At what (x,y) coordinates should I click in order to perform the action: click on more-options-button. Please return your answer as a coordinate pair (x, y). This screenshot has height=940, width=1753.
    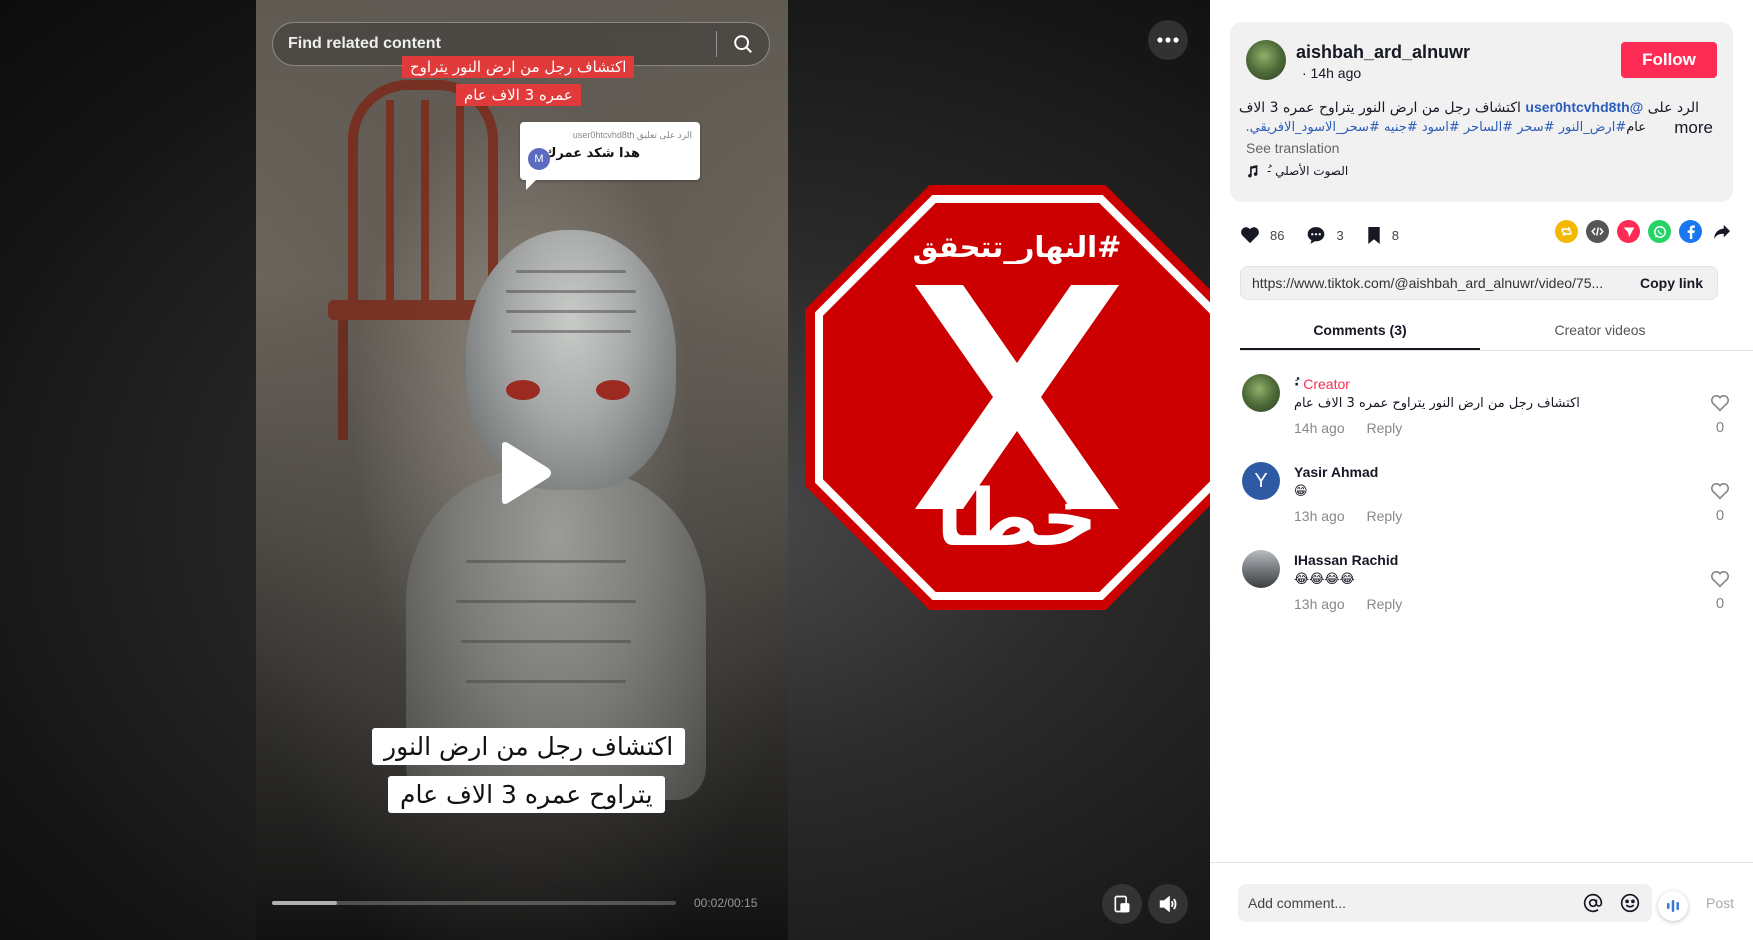
    Looking at the image, I should click on (1168, 40).